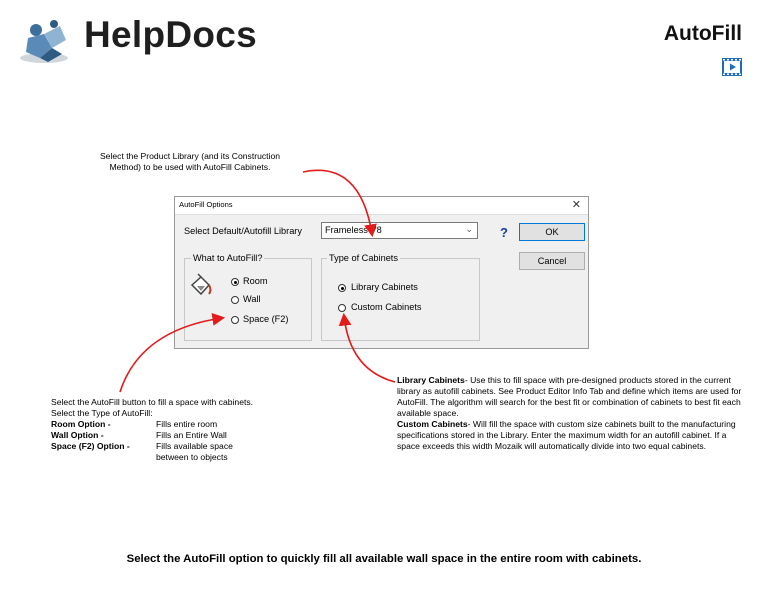 The image size is (768, 594). I want to click on dialog-titlebar, so click(381, 206).